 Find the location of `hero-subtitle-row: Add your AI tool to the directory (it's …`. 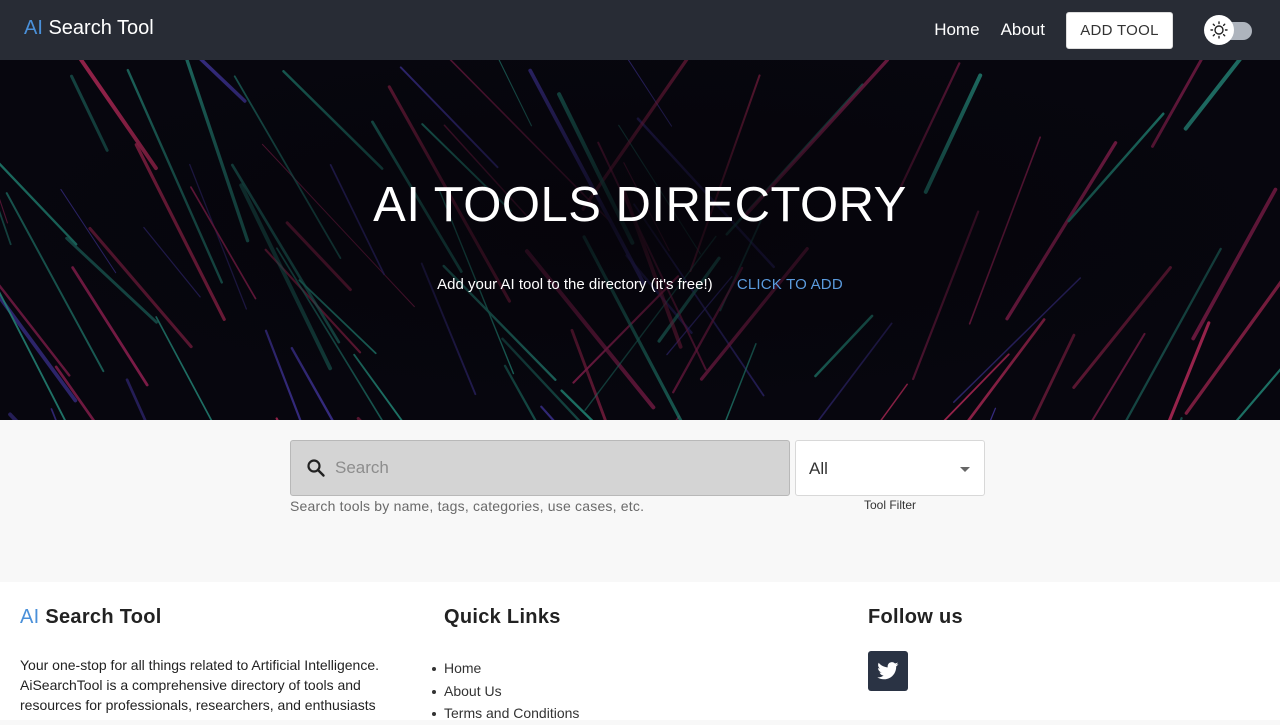

hero-subtitle-row: Add your AI tool to the directory (it's … is located at coordinates (640, 284).